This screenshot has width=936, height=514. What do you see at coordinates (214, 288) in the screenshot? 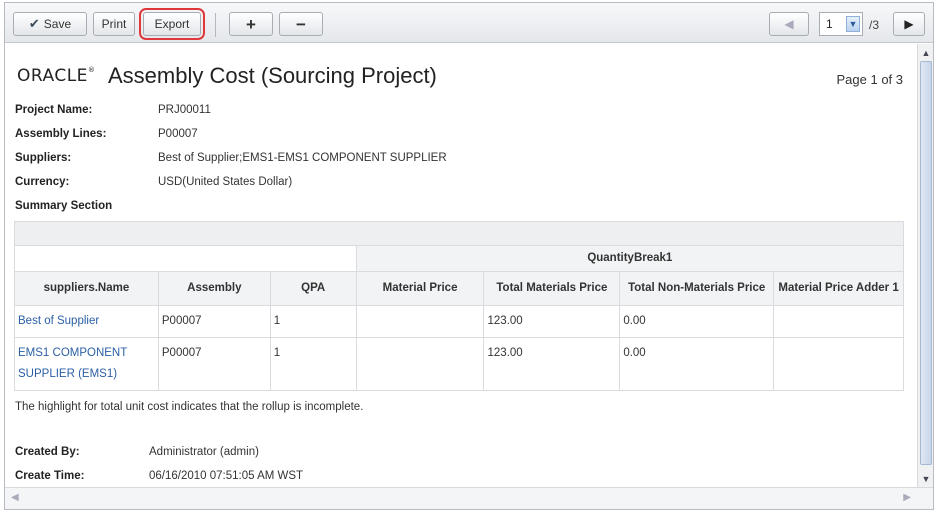
I see `column-header: Assembly` at bounding box center [214, 288].